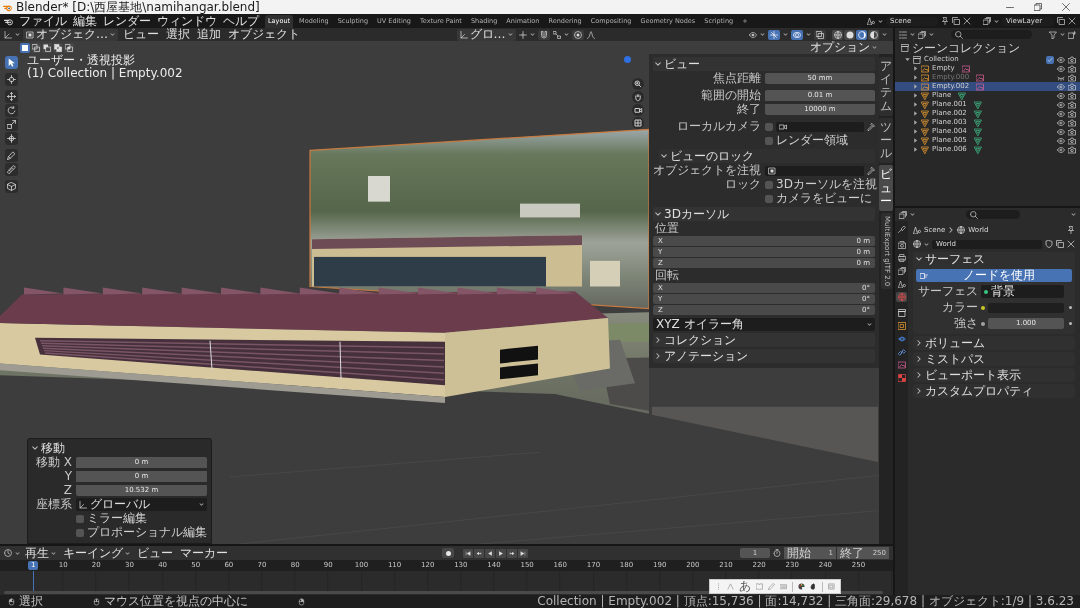 The image size is (1080, 608). I want to click on pin-icon, so click(1071, 230).